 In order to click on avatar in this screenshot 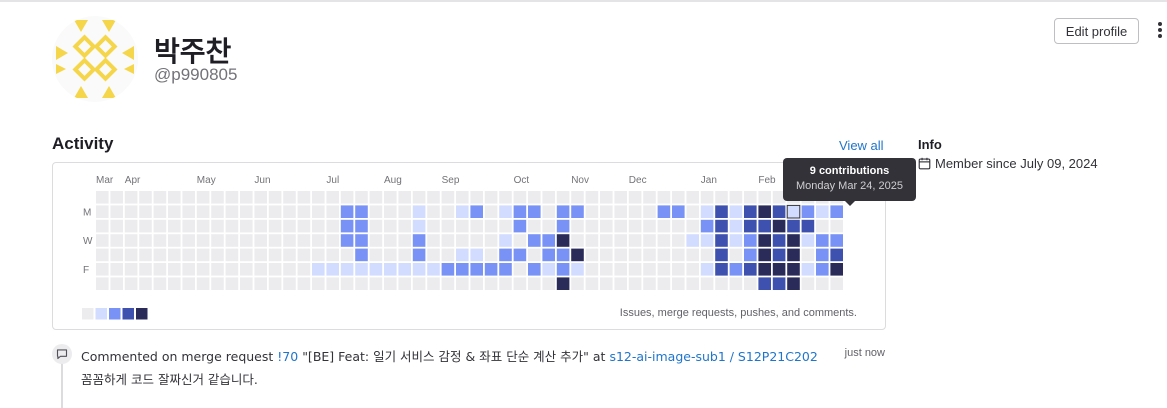, I will do `click(95, 59)`.